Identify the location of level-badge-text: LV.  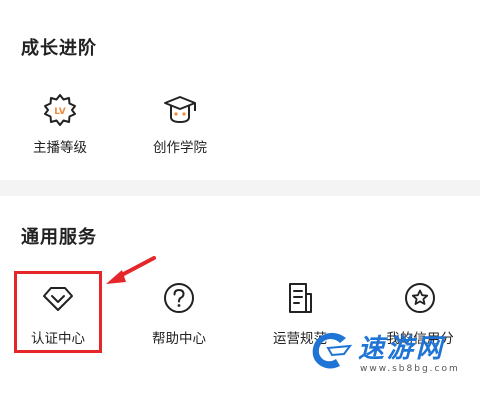
(59, 112).